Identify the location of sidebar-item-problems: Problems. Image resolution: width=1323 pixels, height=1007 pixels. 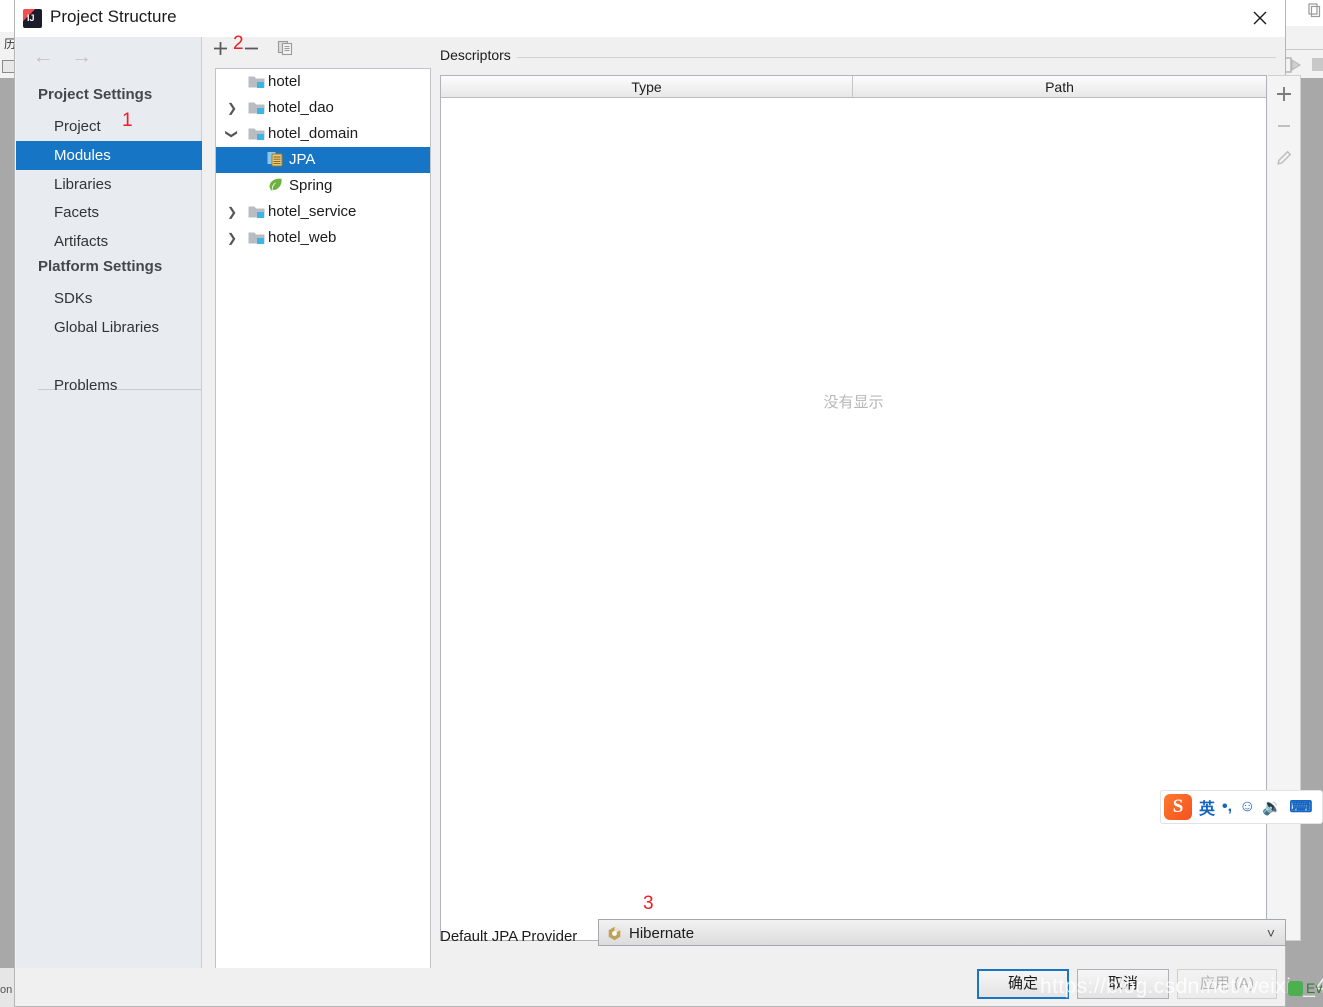
(109, 385).